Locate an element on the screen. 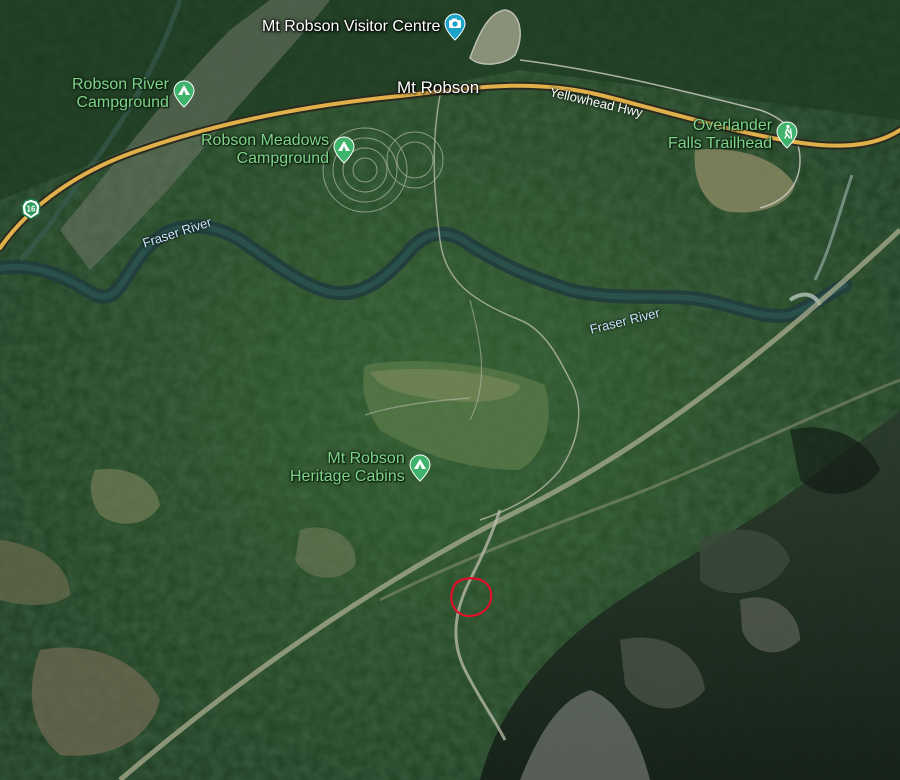 This screenshot has width=900, height=780. highway-shield-icon: 16 is located at coordinates (31, 209).